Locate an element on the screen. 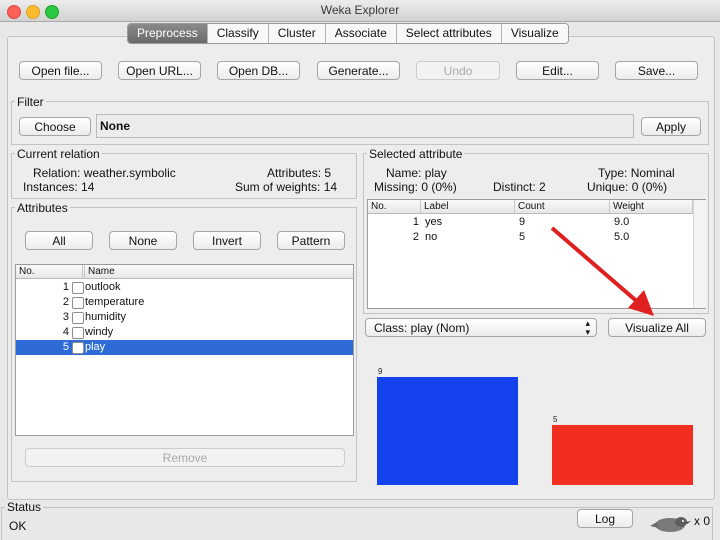 Image resolution: width=720 pixels, height=540 pixels. tab-select-attributes: Select attributes is located at coordinates (449, 33).